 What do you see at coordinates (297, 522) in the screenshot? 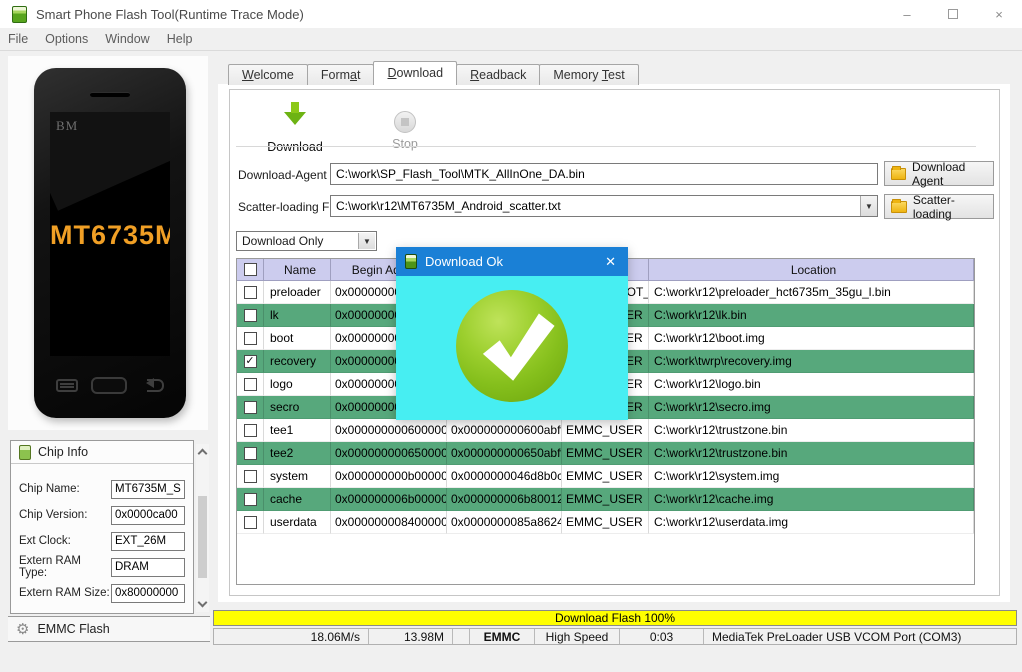
I see `partition-name: userdata` at bounding box center [297, 522].